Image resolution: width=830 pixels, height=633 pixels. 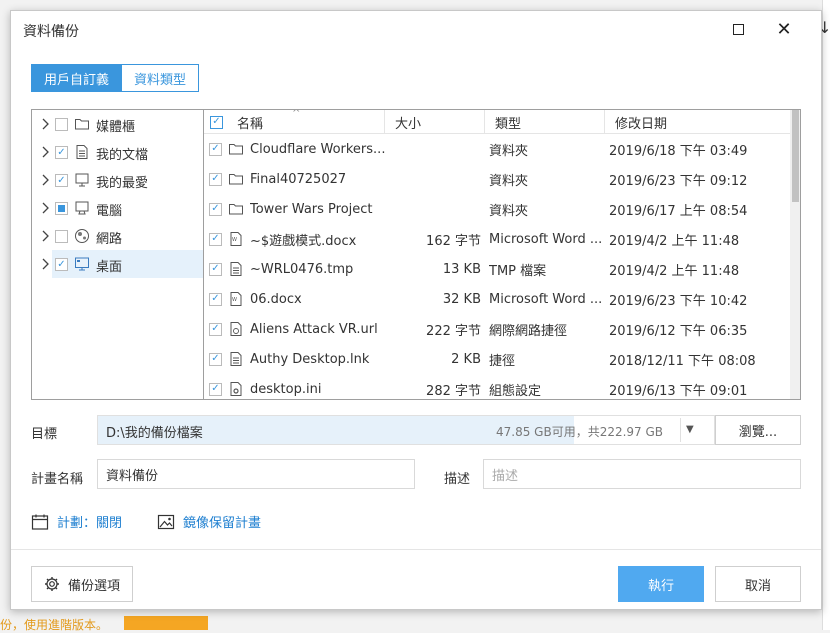 I want to click on select-all-checkbox: ✓, so click(x=216, y=122).